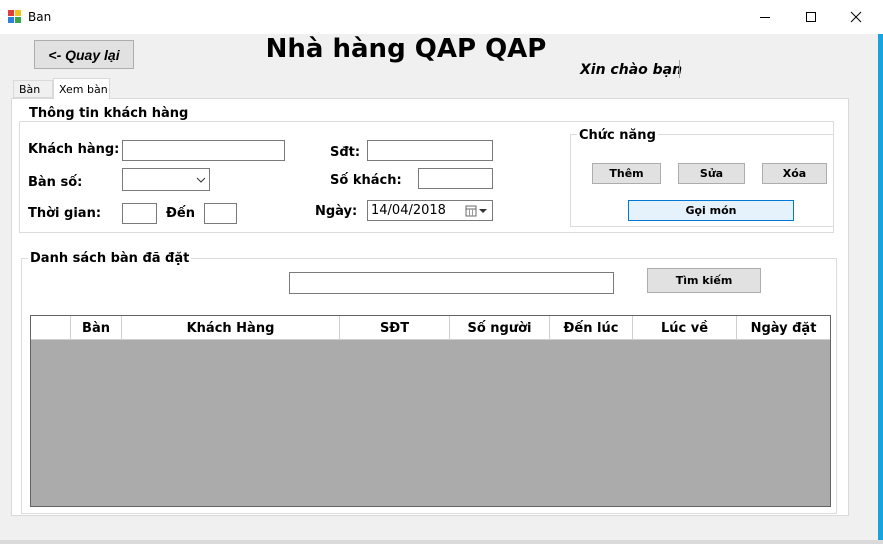 This screenshot has height=544, width=883. Describe the element at coordinates (139, 213) in the screenshot. I see `time-from-input` at that location.